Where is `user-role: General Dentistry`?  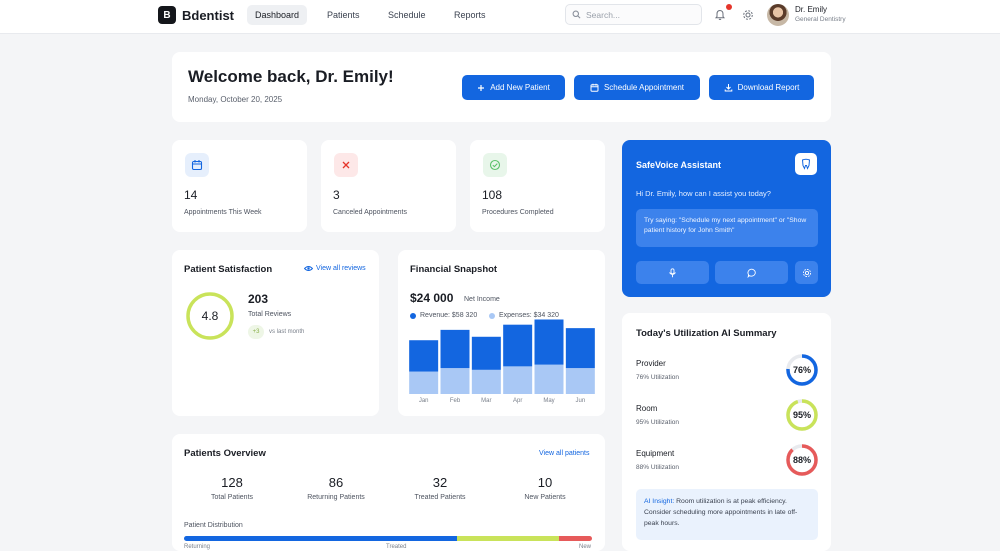
user-role: General Dentistry is located at coordinates (820, 19).